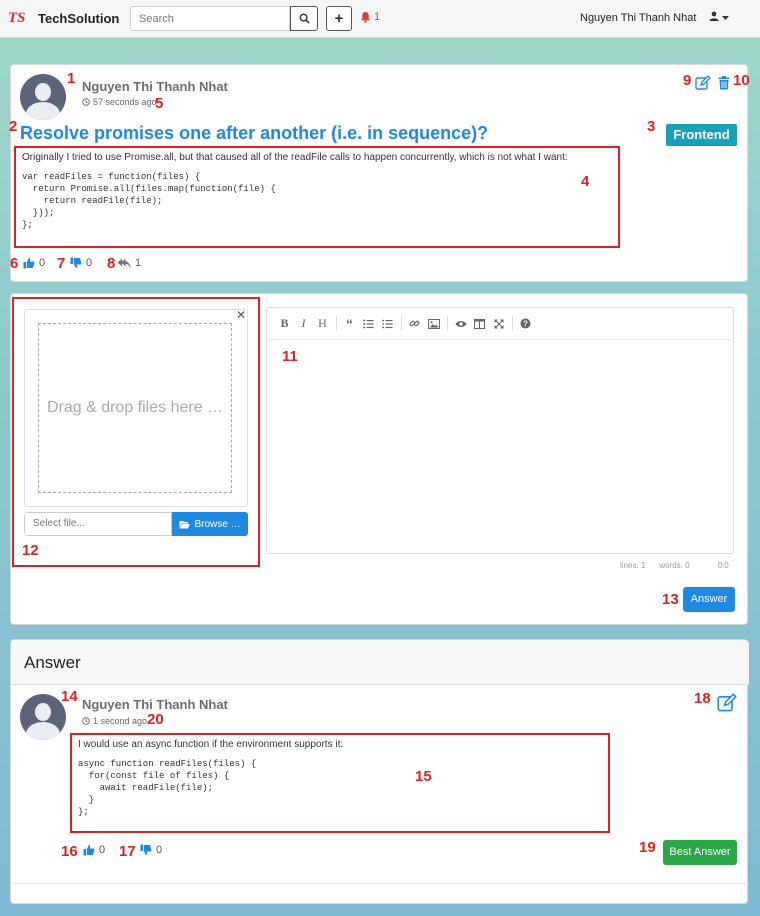  What do you see at coordinates (42, 263) in the screenshot?
I see `question-like-count: 0` at bounding box center [42, 263].